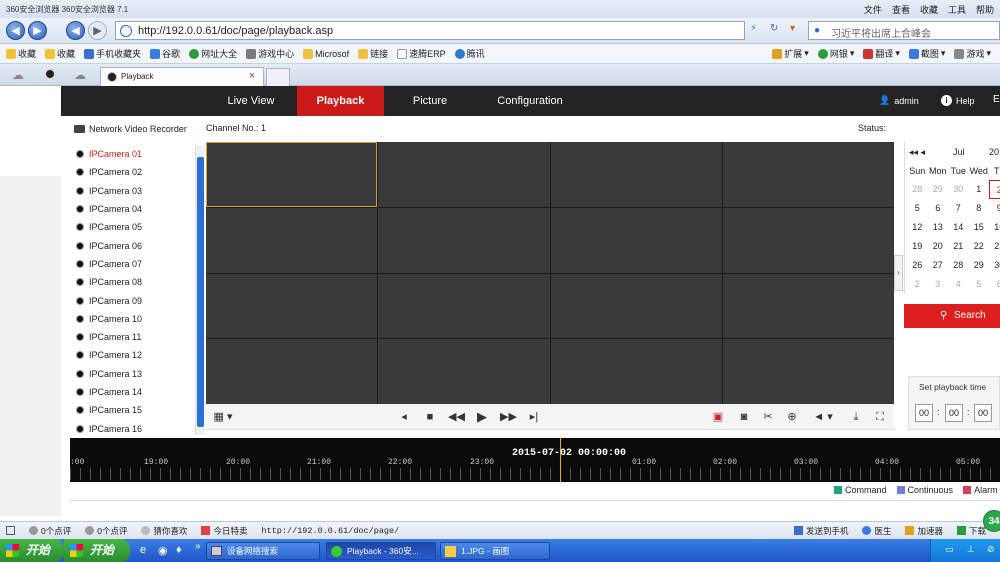 The height and width of the screenshot is (562, 1000). Describe the element at coordinates (132, 245) in the screenshot. I see `camera-item-06: IPCamera 06` at that location.